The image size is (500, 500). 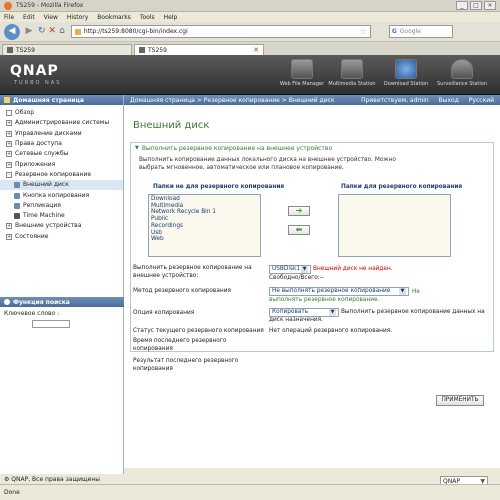 I want to click on tab-ts259-1: TS259, so click(x=67, y=49).